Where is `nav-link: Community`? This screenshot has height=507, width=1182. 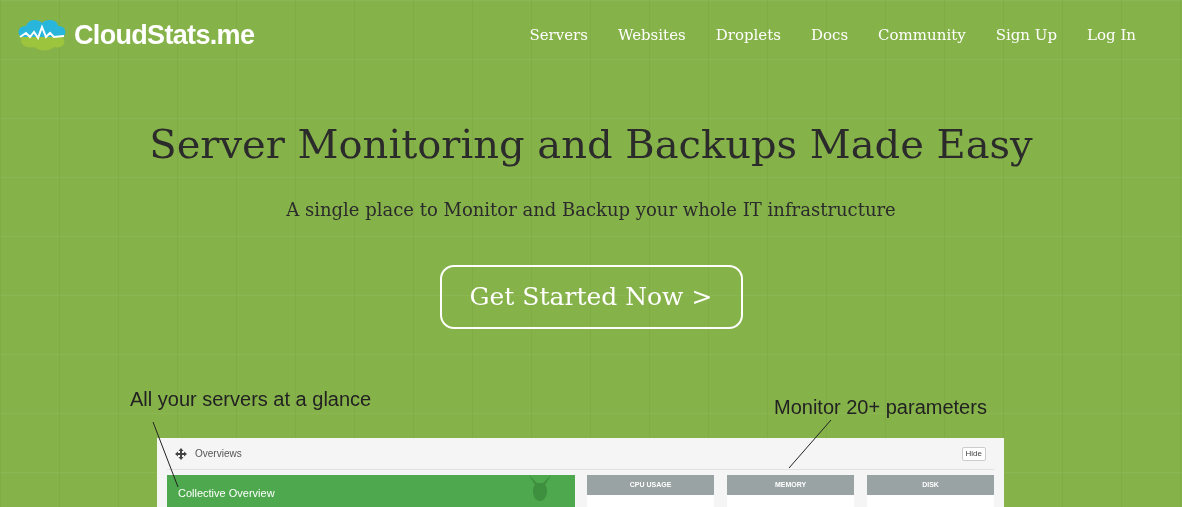 nav-link: Community is located at coordinates (922, 35).